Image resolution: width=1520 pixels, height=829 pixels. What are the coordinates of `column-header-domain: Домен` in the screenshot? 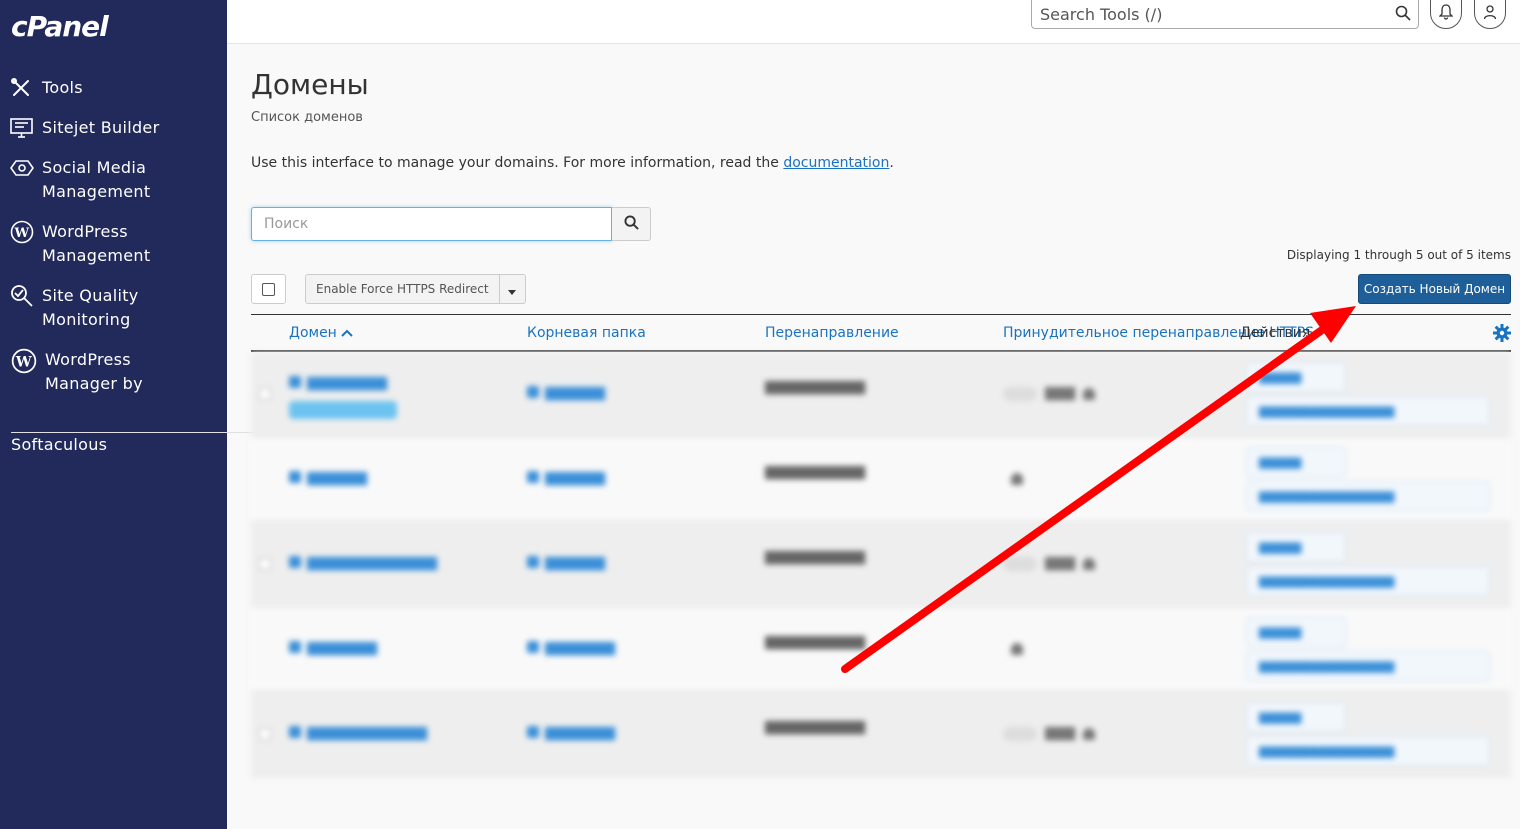 It's located at (321, 333).